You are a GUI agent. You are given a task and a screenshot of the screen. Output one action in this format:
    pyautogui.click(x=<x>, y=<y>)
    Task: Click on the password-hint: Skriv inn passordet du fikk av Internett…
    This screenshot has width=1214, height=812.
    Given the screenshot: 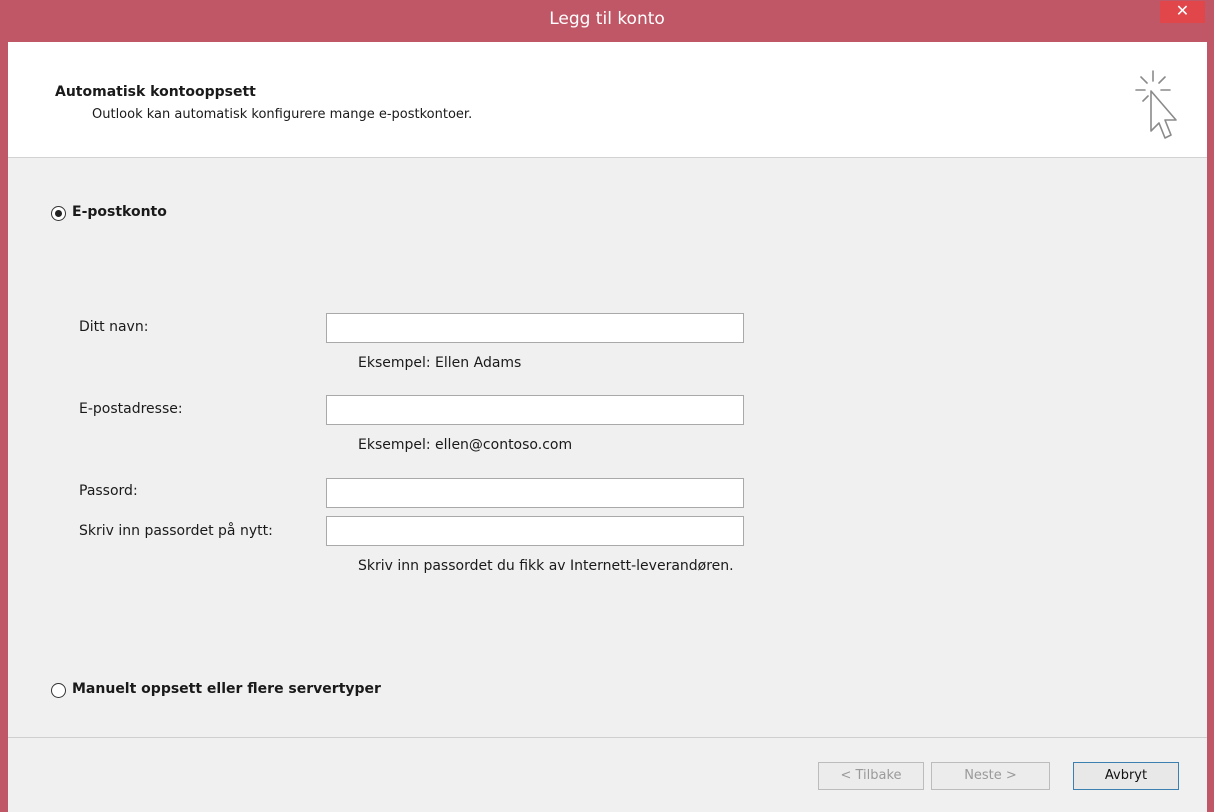 What is the action you would take?
    pyautogui.click(x=546, y=566)
    